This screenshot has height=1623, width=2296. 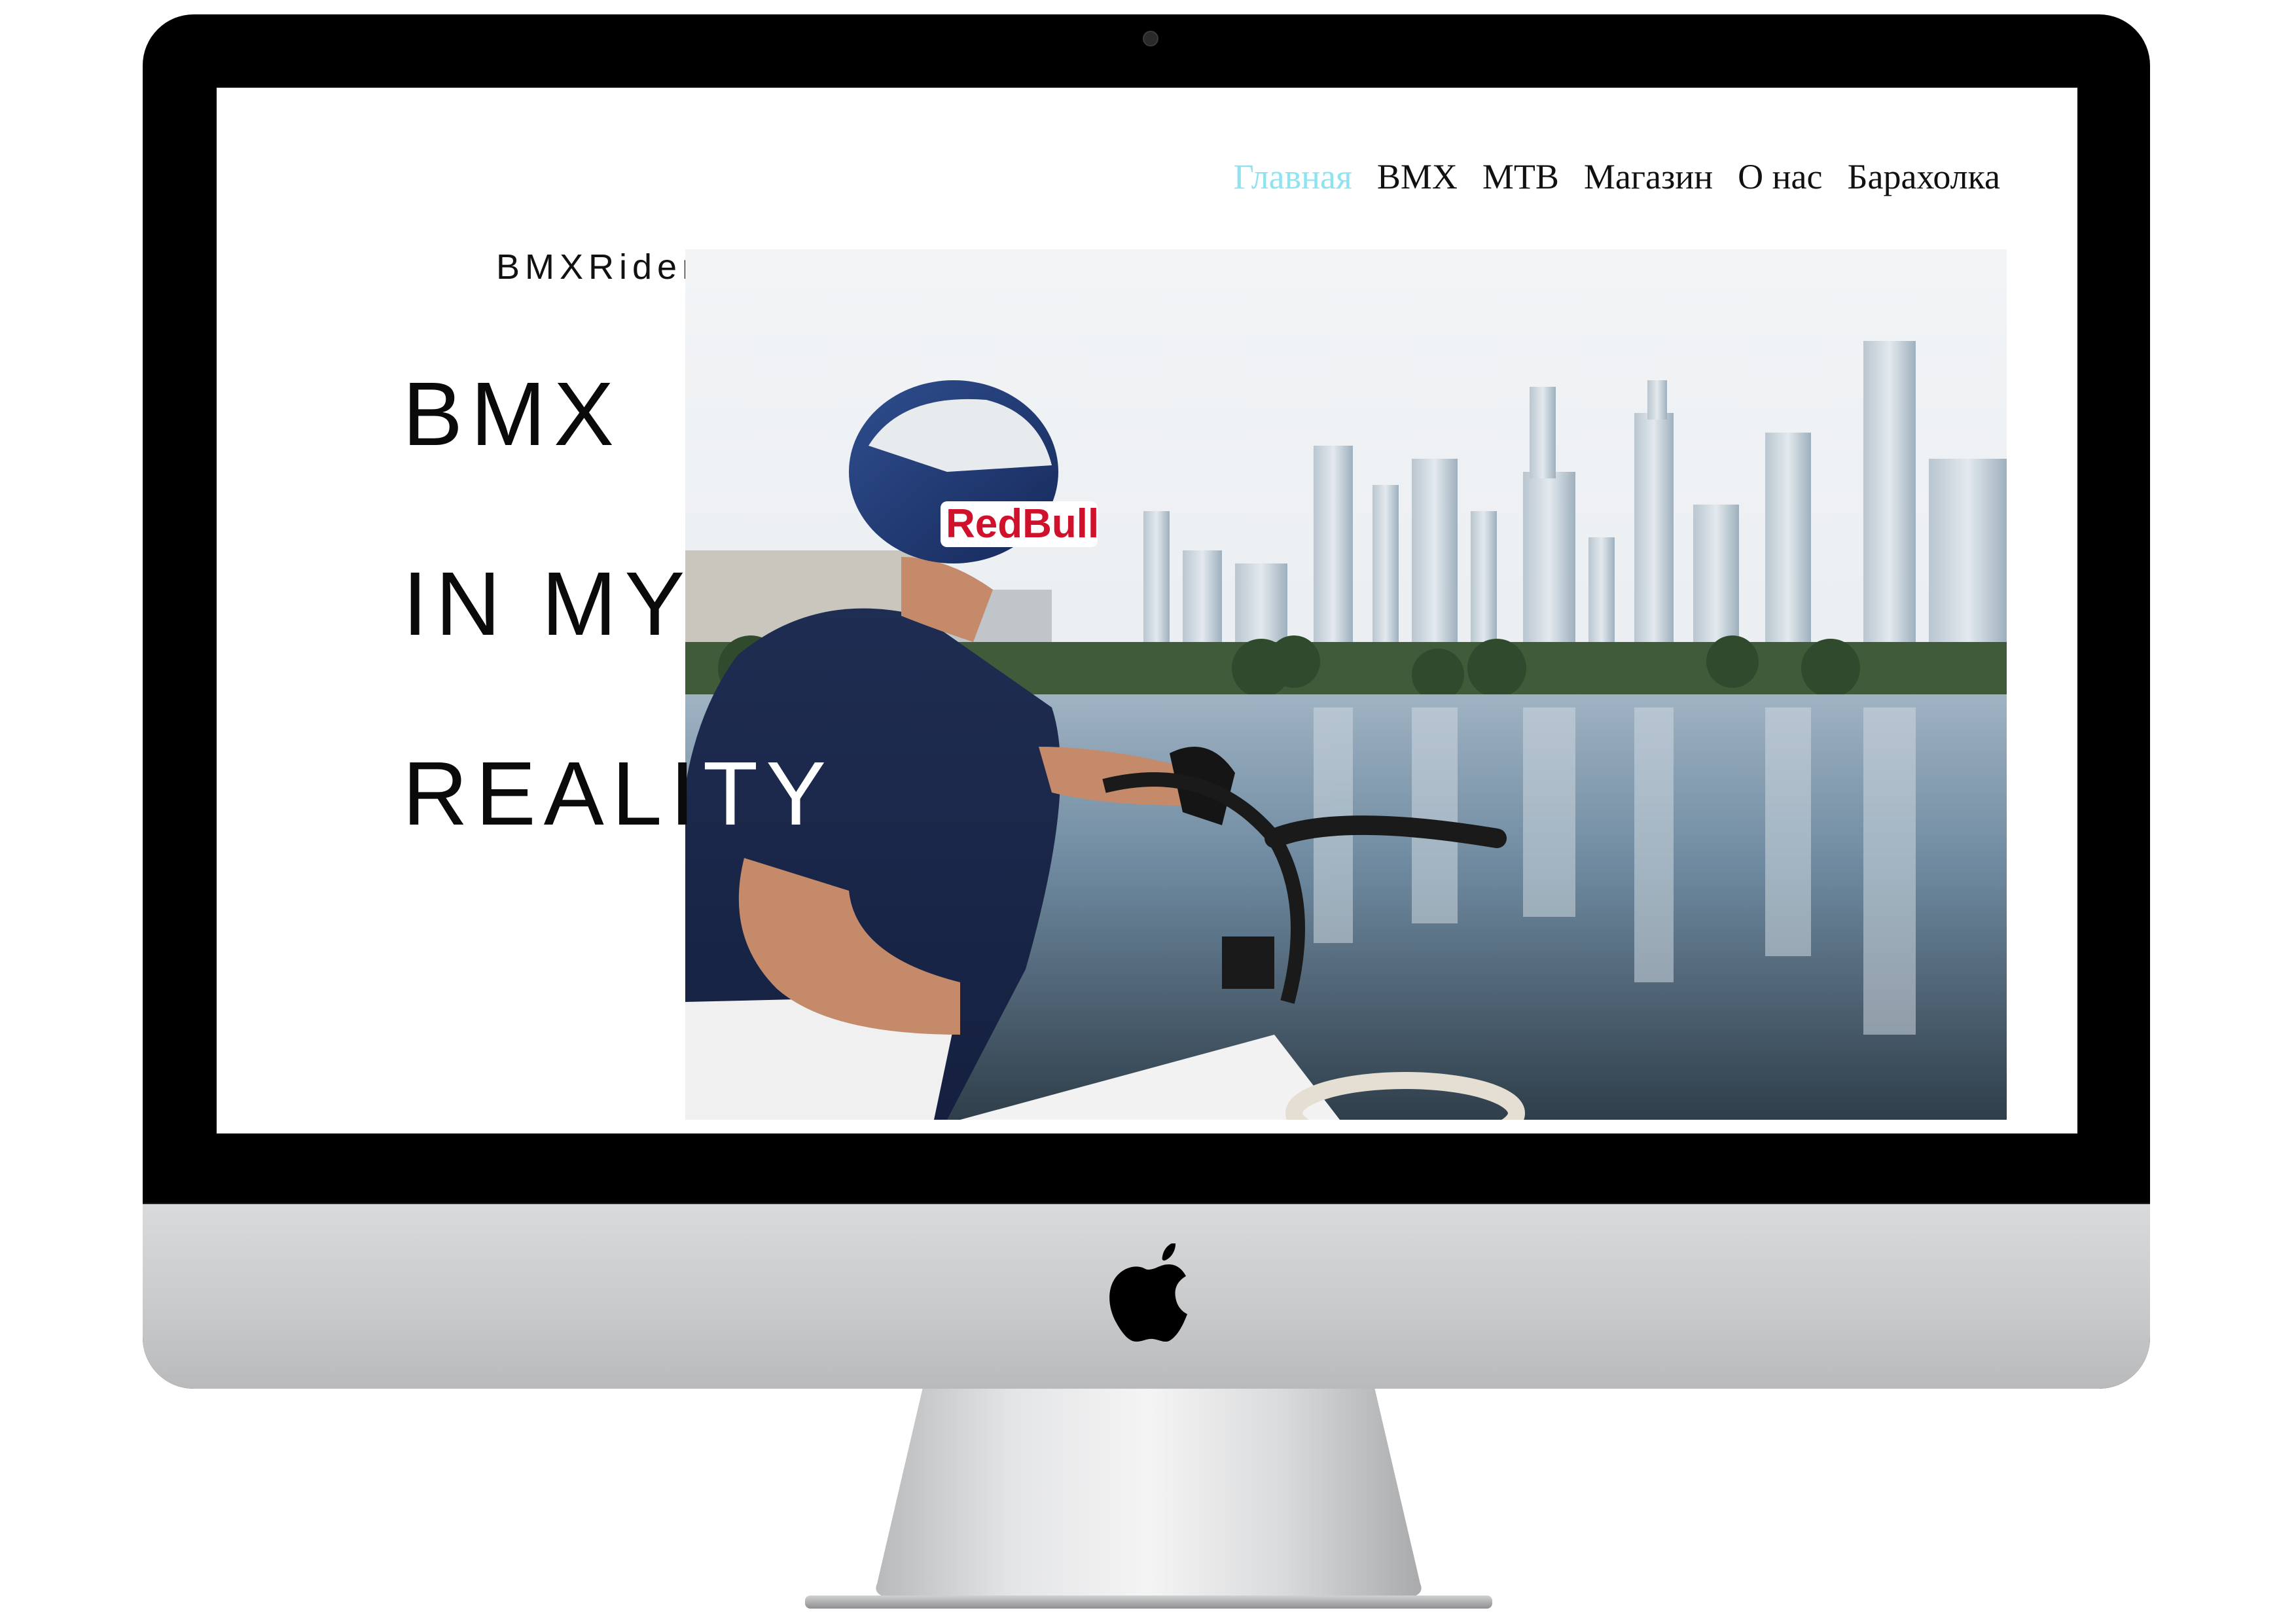 I want to click on nav-link-shop: Магазин, so click(x=1648, y=177).